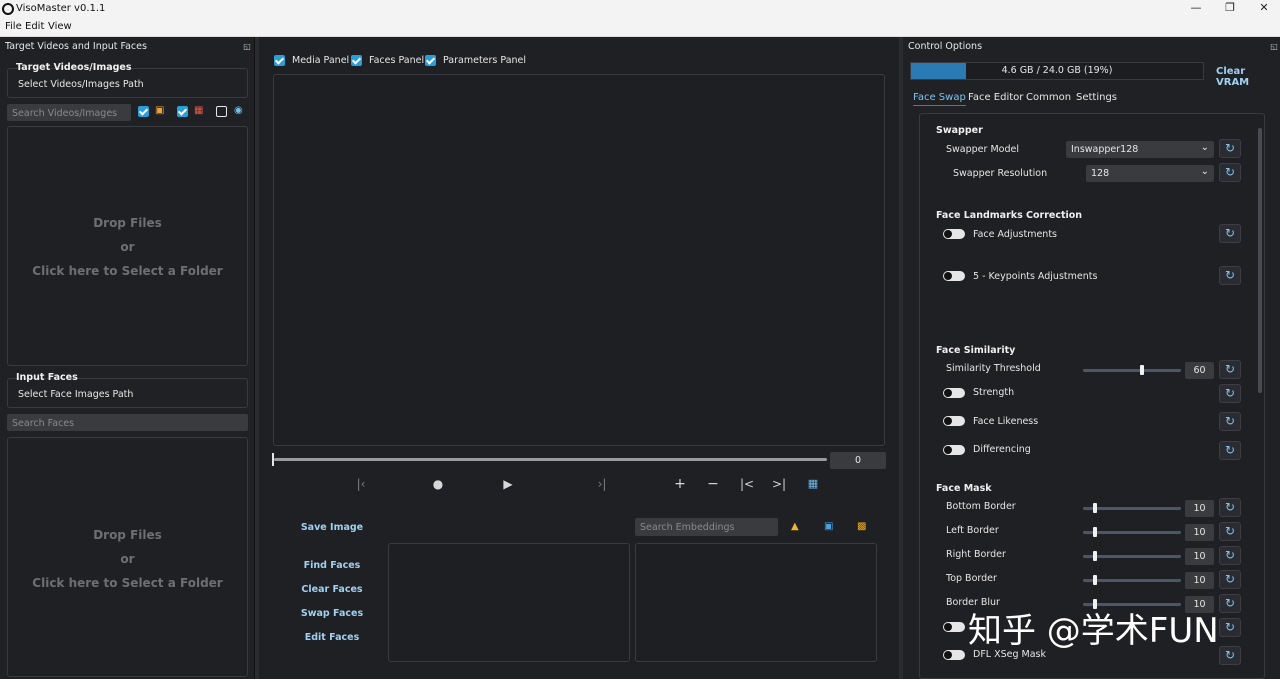 The height and width of the screenshot is (679, 1280). What do you see at coordinates (1132, 370) in the screenshot?
I see `similarity-threshold-slider` at bounding box center [1132, 370].